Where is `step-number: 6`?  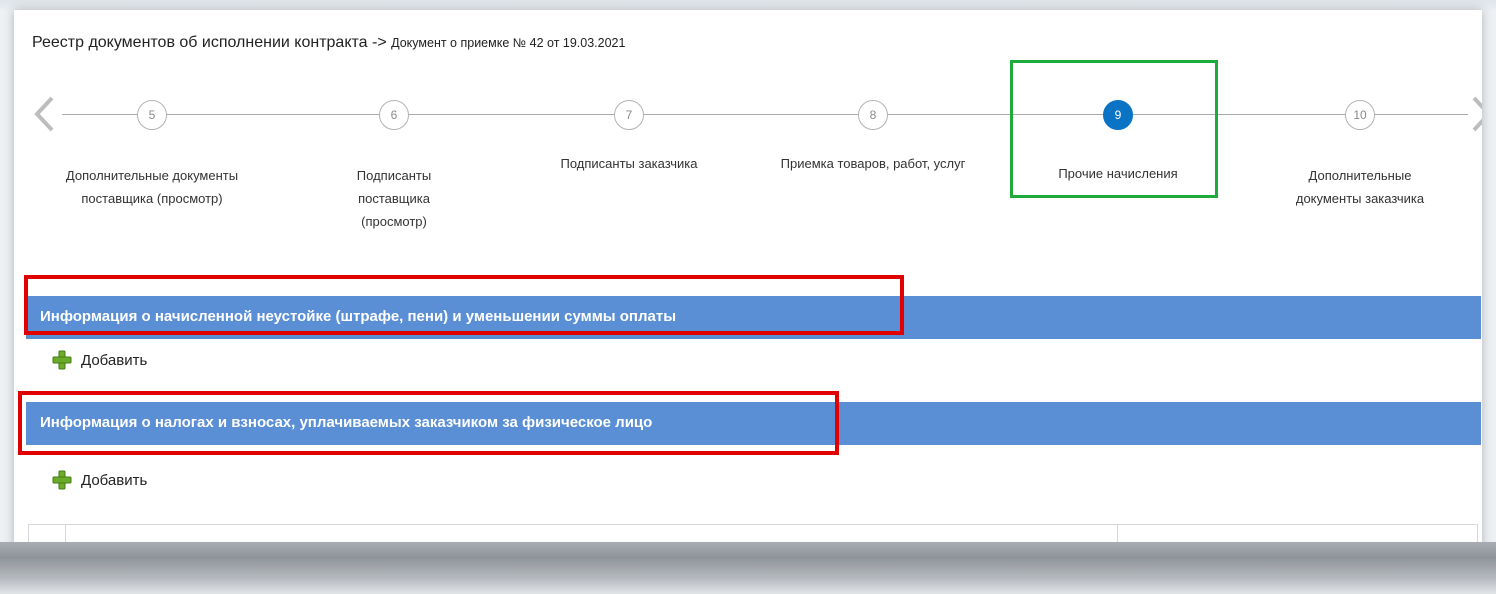
step-number: 6 is located at coordinates (394, 115).